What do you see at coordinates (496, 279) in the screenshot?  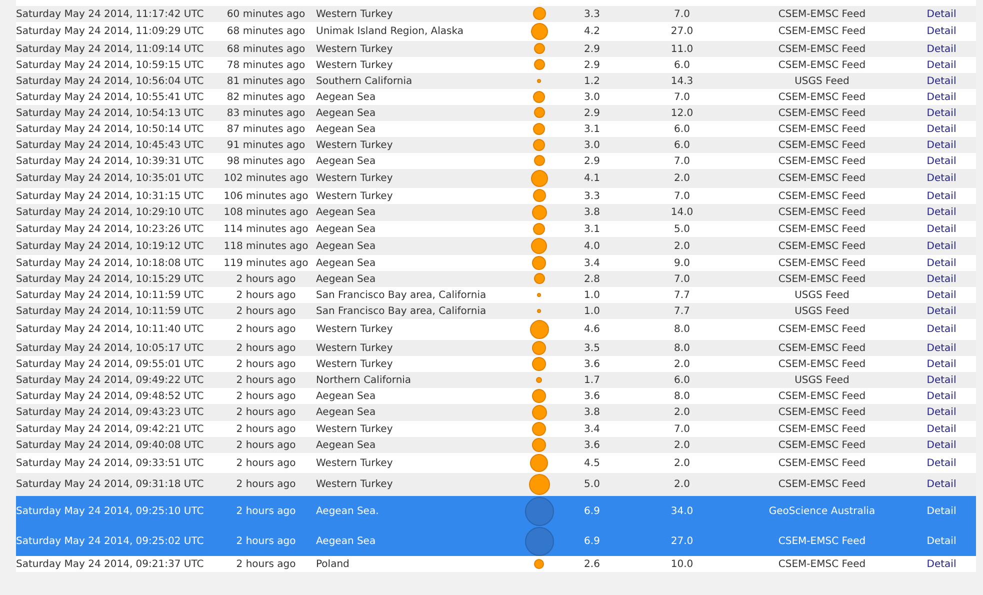 I see `table-row: Saturday May 24 2014, 10:15:29 UTC 2 hours ago Aegean Sea 2.8 7.0 CSEM-EMSC Feed Detail` at bounding box center [496, 279].